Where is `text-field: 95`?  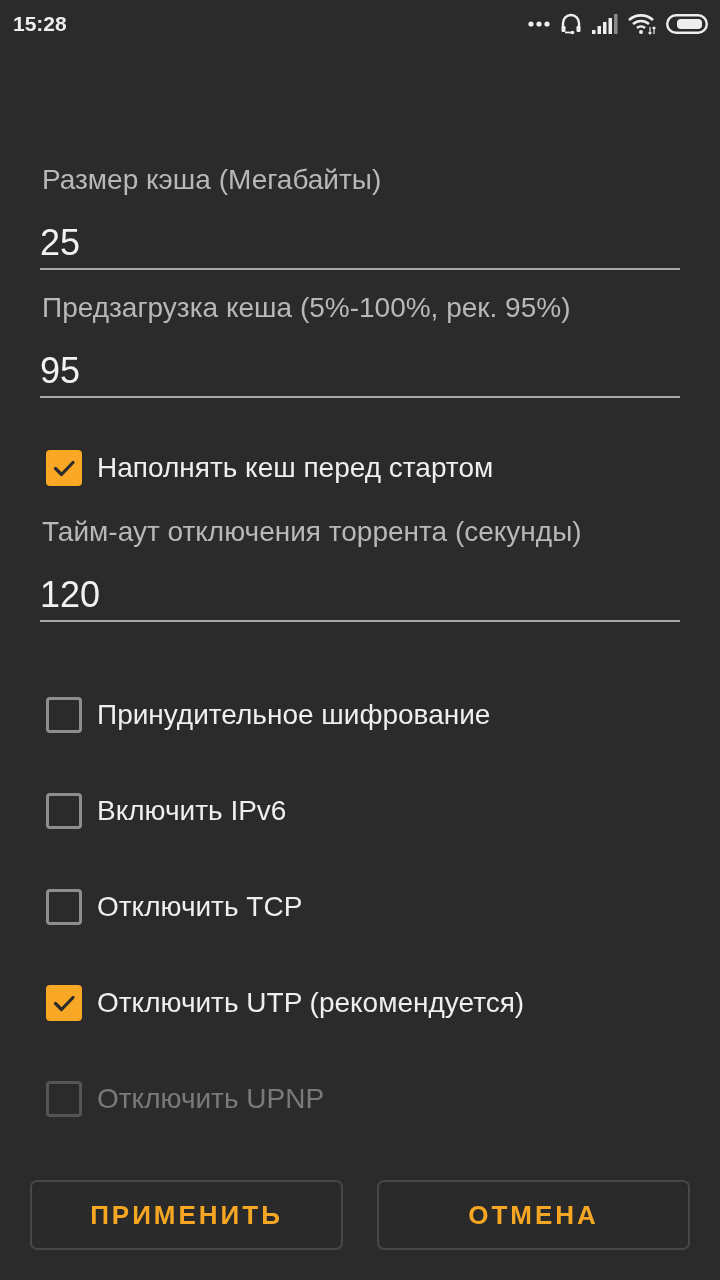
text-field: 95 is located at coordinates (360, 367).